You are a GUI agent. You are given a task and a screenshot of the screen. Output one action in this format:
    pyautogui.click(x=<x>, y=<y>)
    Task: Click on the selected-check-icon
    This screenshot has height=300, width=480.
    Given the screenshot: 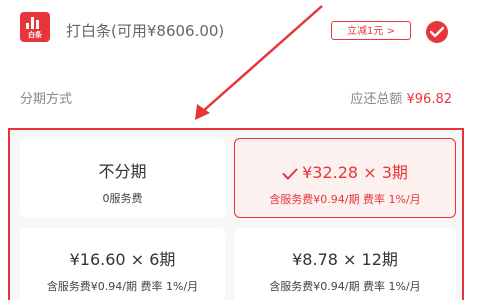 What is the action you would take?
    pyautogui.click(x=290, y=173)
    